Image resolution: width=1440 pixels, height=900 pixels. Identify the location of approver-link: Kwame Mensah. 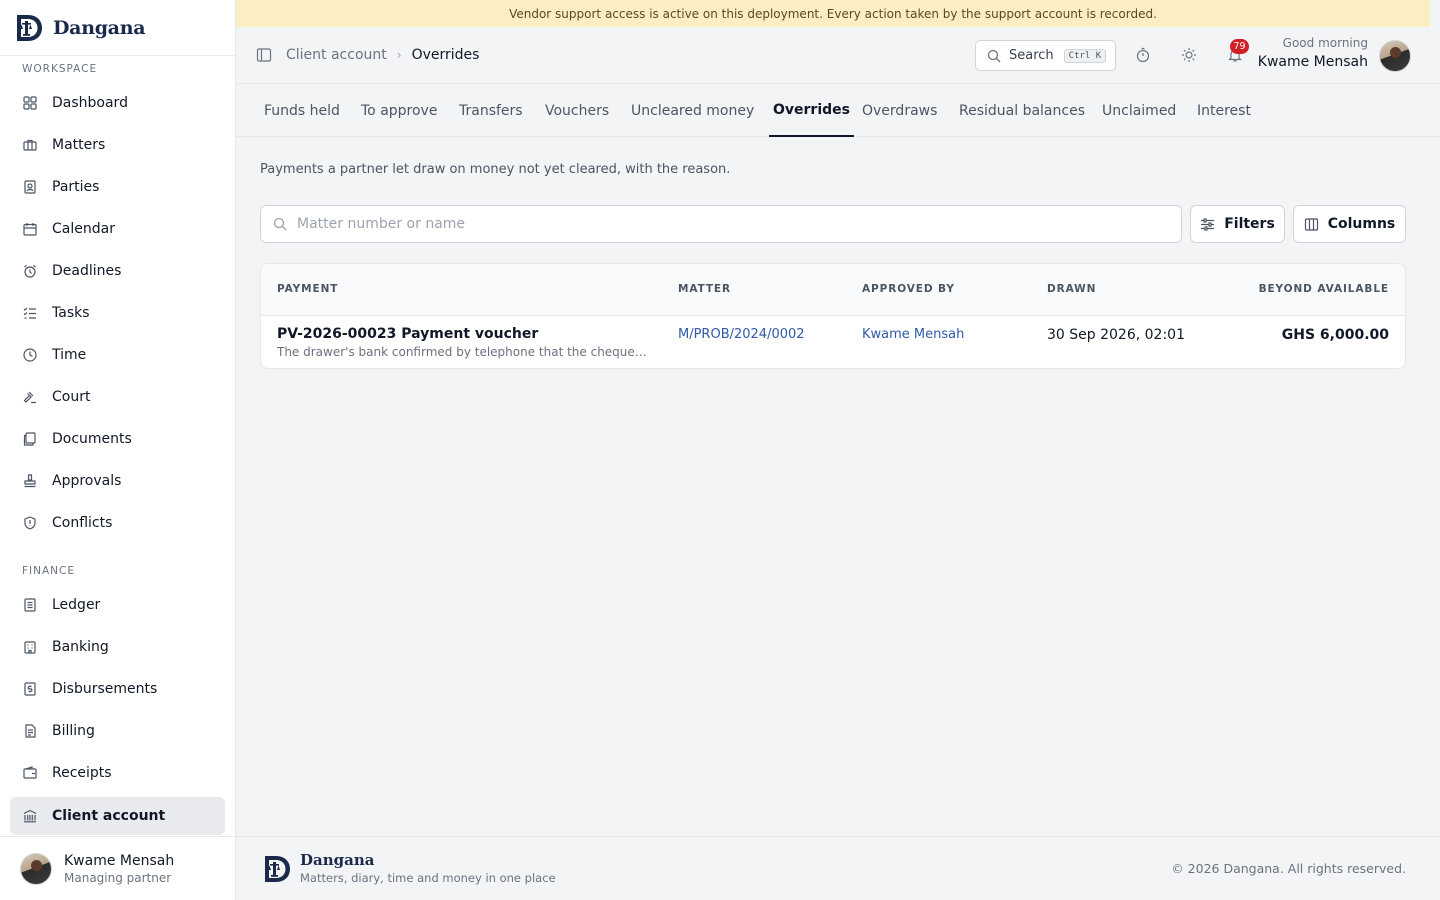
(913, 334).